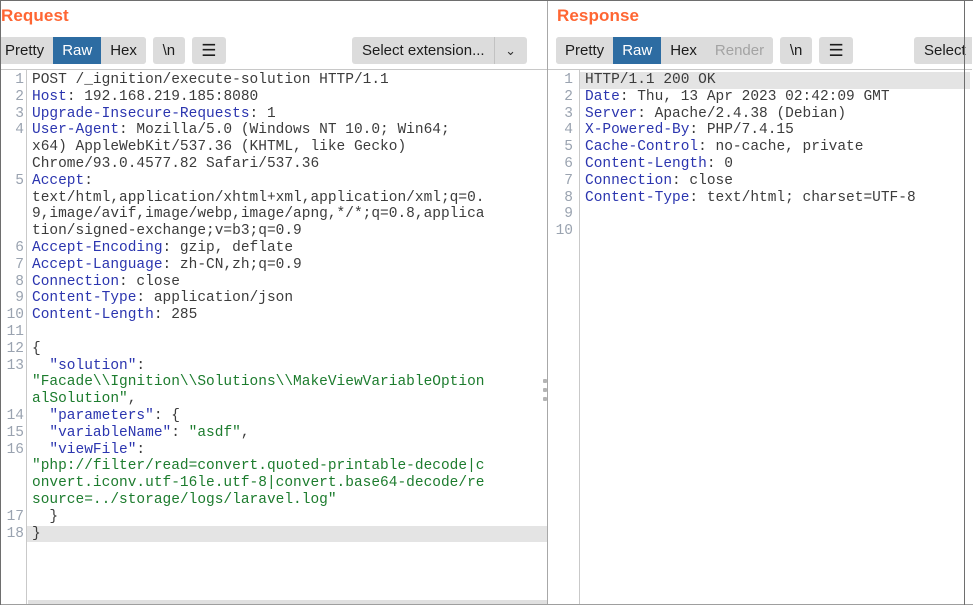  I want to click on request-view-mode-tabs: Pretty Raw Hex, so click(73, 50).